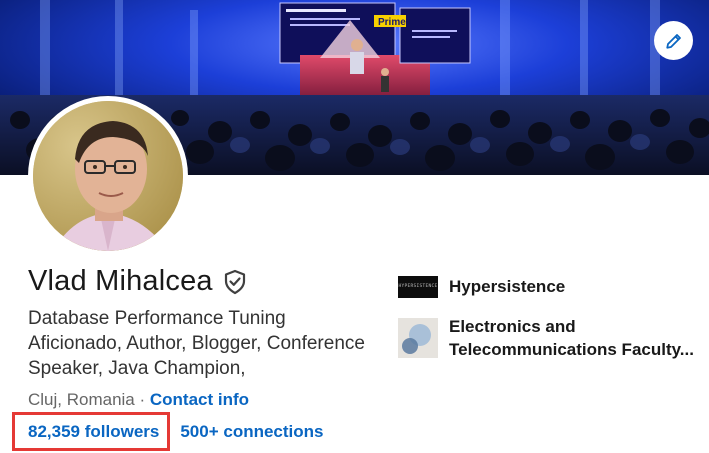  What do you see at coordinates (251, 432) in the screenshot?
I see `connections-link: 500+ connections` at bounding box center [251, 432].